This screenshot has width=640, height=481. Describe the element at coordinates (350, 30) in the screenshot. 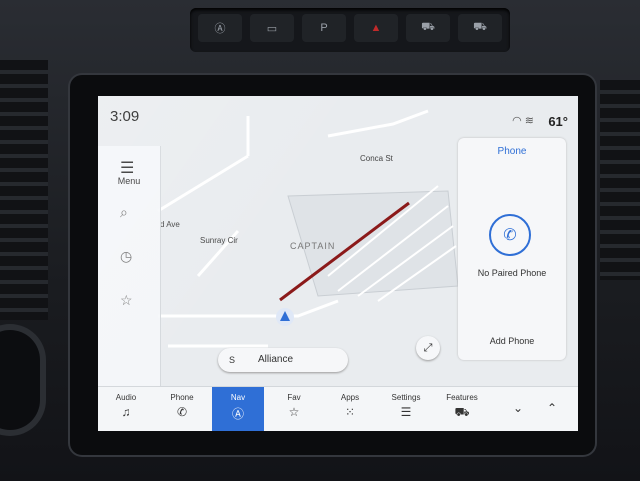

I see `hardware-button-strip: Ⓐ ▭ P ▲ ⛟ ⛟` at that location.